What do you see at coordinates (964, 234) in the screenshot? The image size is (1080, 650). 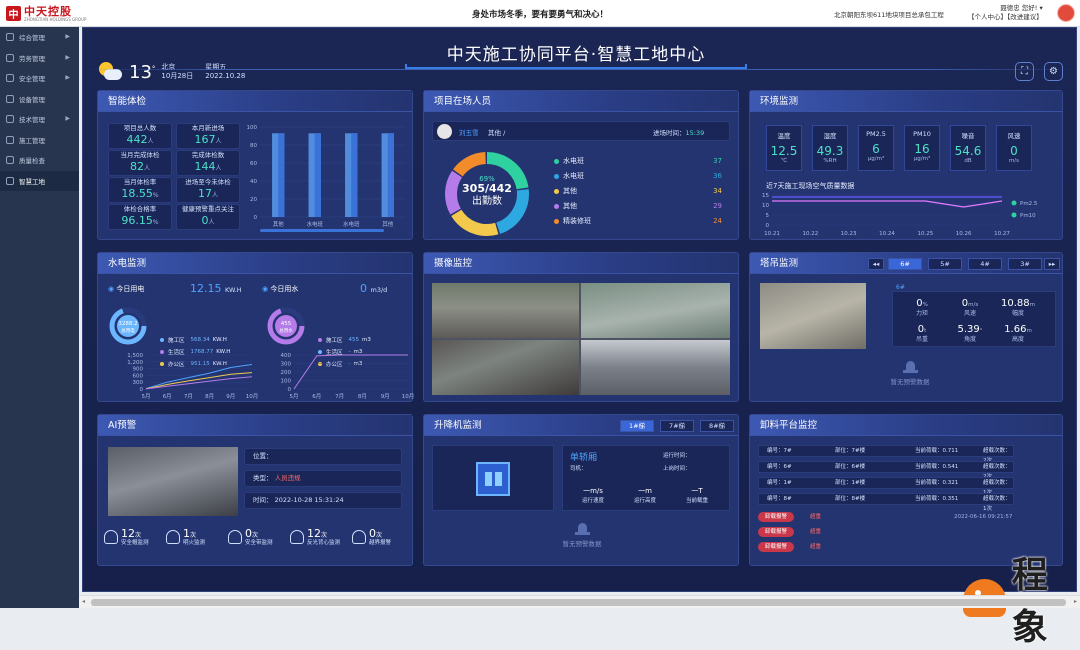 I see `x-tick-label: 10.26` at bounding box center [964, 234].